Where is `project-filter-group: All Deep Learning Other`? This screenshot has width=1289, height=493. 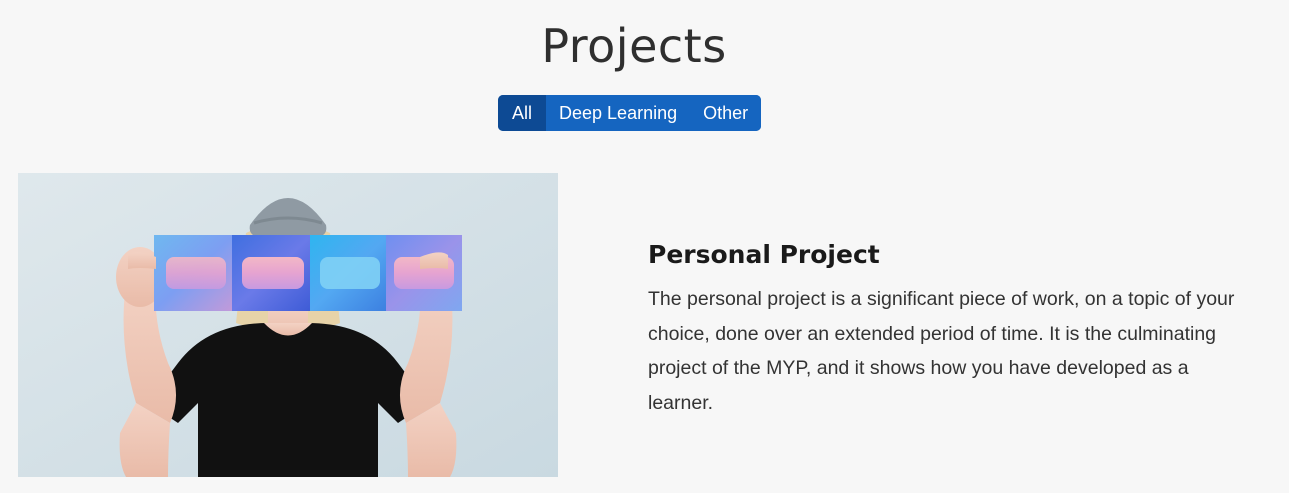 project-filter-group: All Deep Learning Other is located at coordinates (630, 113).